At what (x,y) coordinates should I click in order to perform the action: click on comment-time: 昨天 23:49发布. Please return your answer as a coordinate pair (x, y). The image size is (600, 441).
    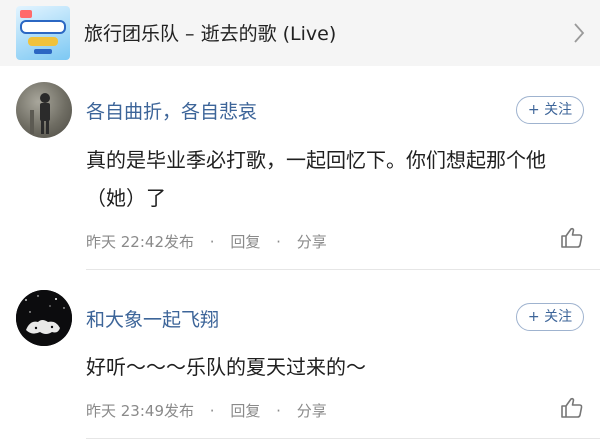
    Looking at the image, I should click on (140, 411).